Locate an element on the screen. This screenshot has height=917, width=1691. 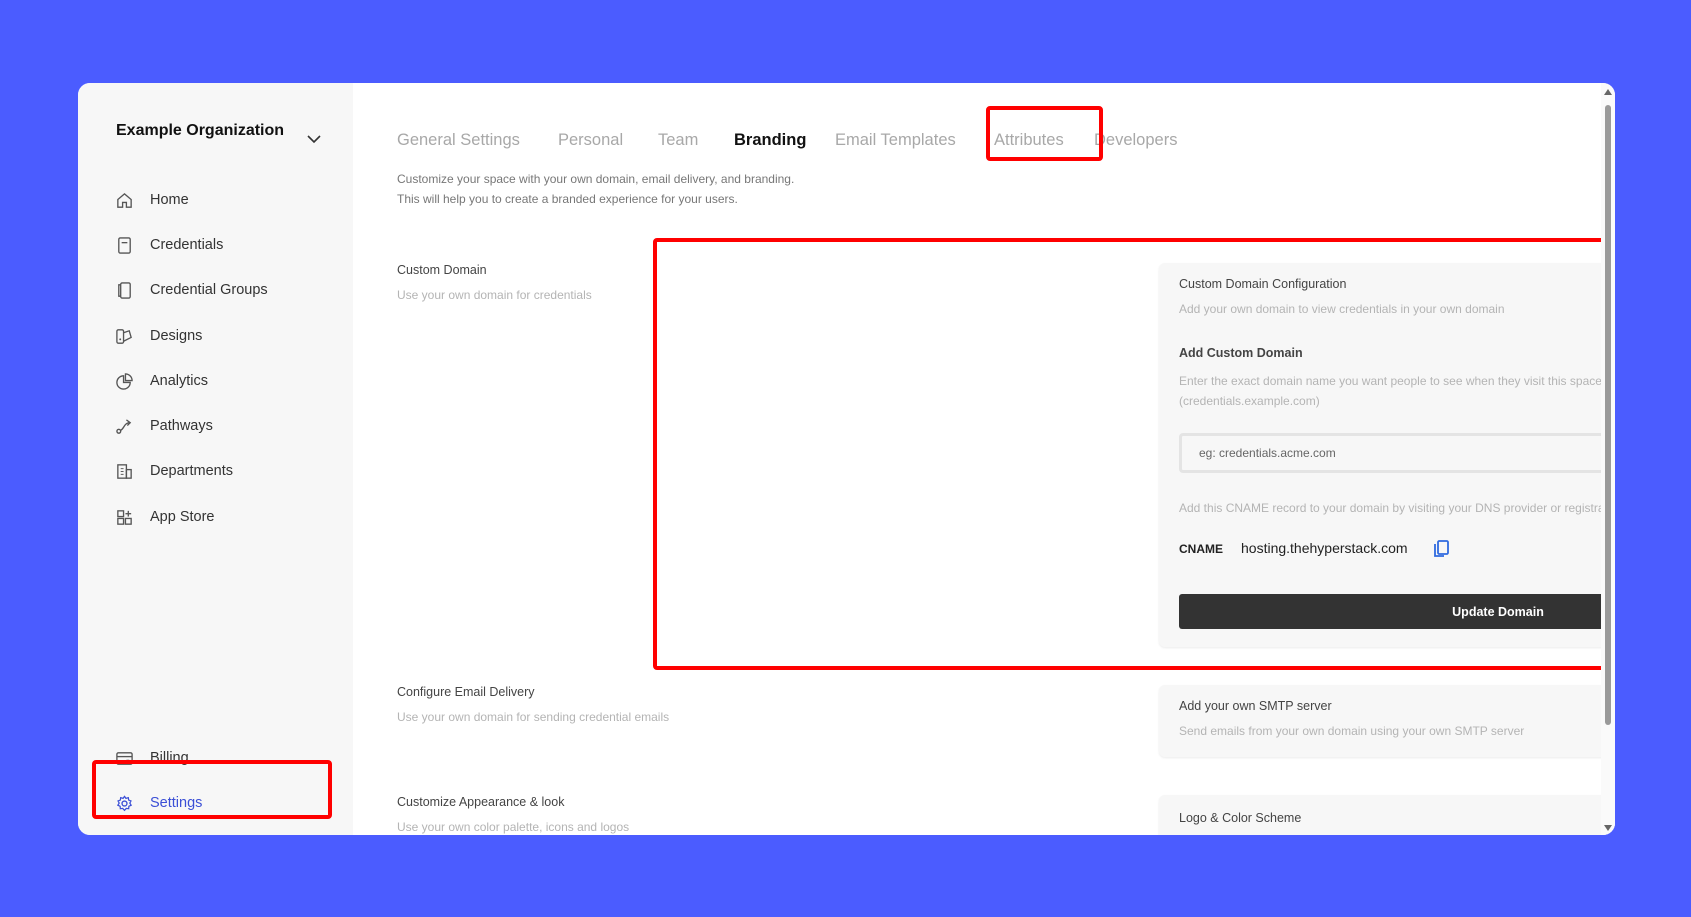
home-icon is located at coordinates (124, 200).